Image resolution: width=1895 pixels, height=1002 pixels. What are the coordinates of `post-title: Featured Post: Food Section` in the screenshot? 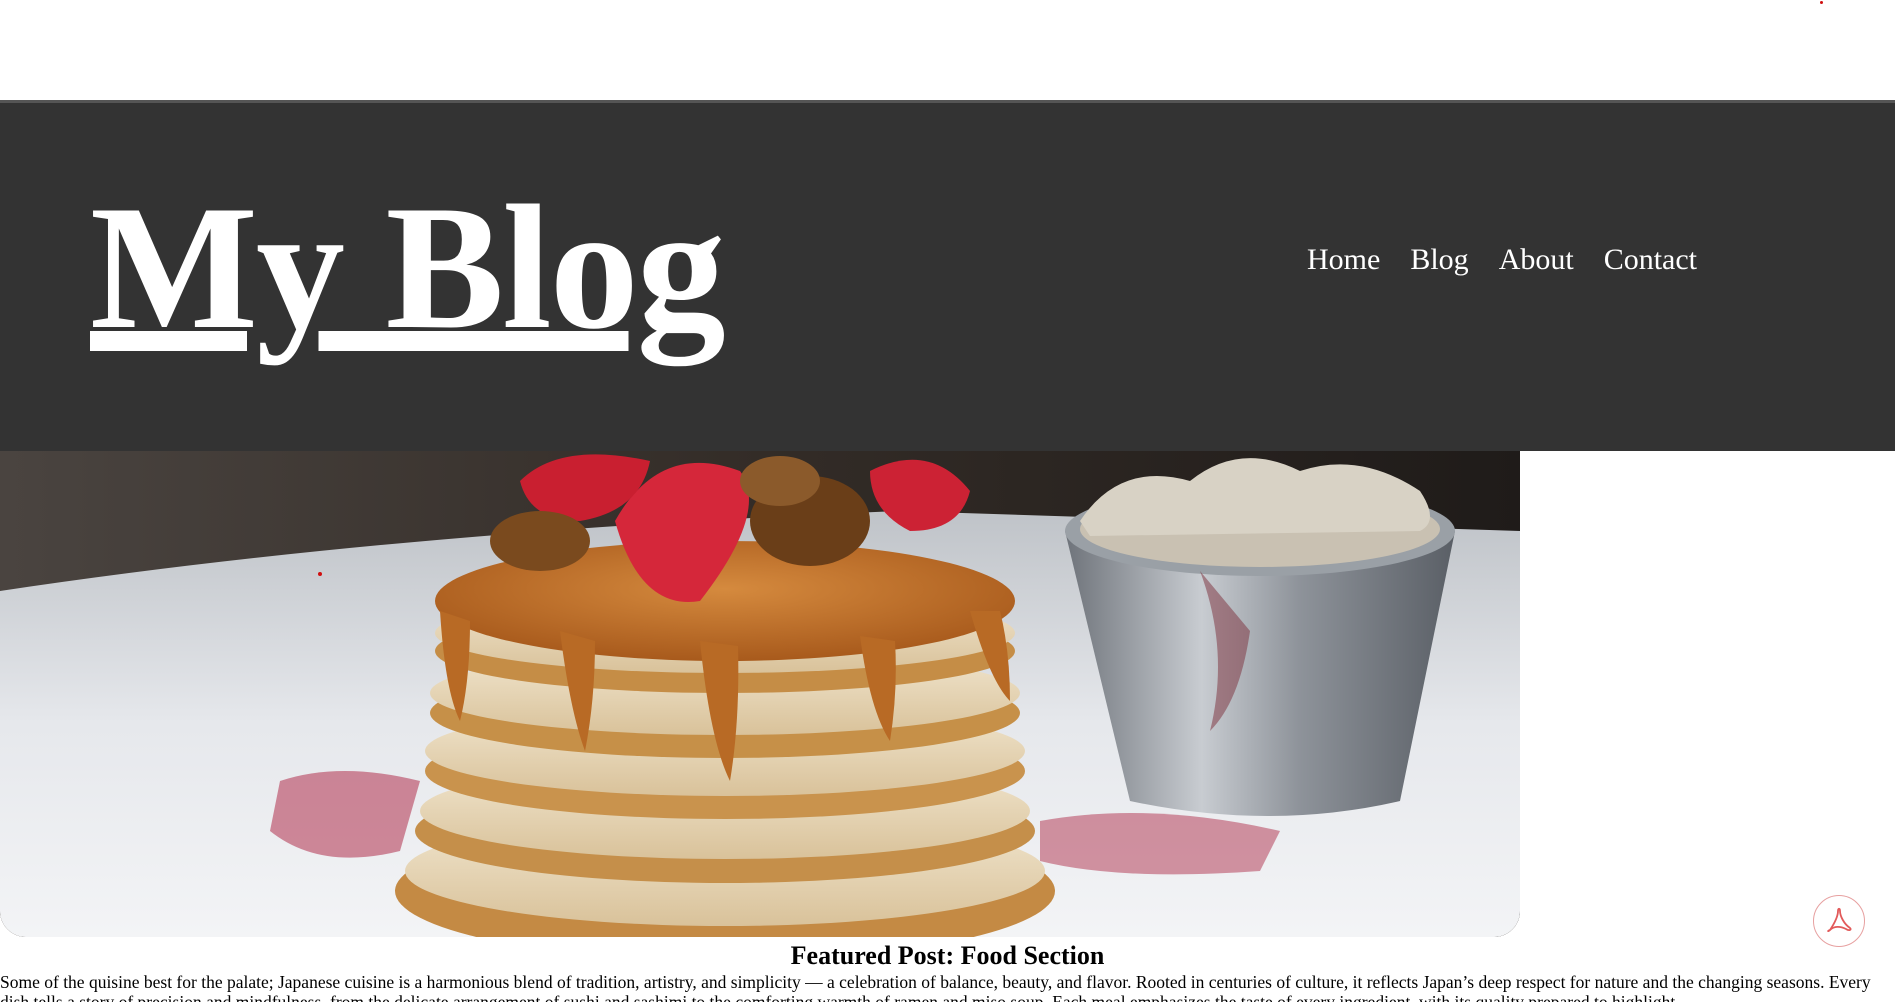 It's located at (947, 955).